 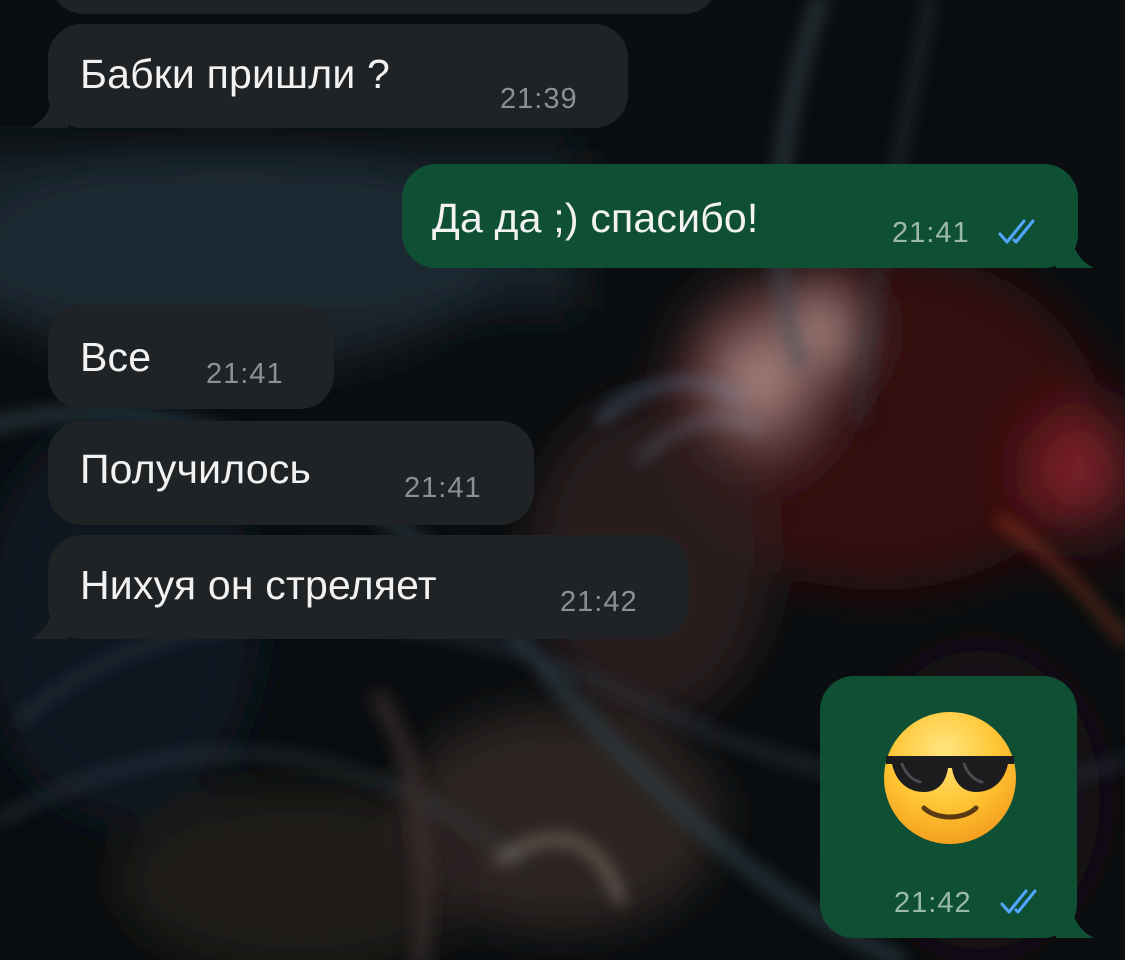 I want to click on smiling-face-with-sunglasses-icon, so click(x=950, y=778).